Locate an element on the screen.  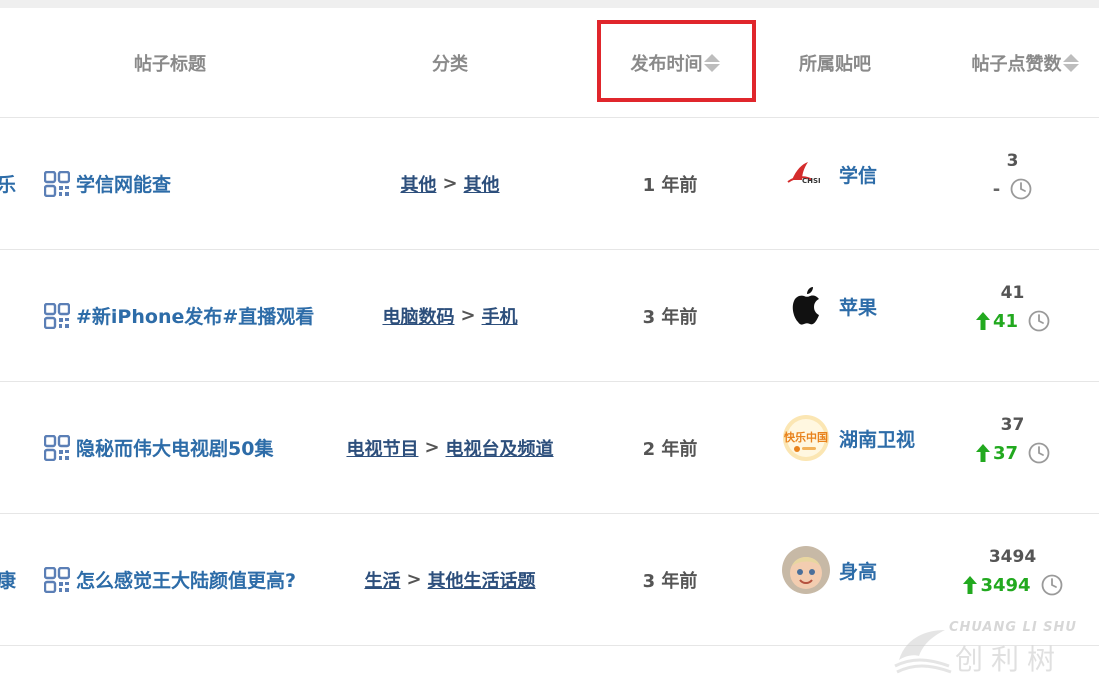
category-cell: 电视节目 > 电视台及频道 is located at coordinates (450, 447).